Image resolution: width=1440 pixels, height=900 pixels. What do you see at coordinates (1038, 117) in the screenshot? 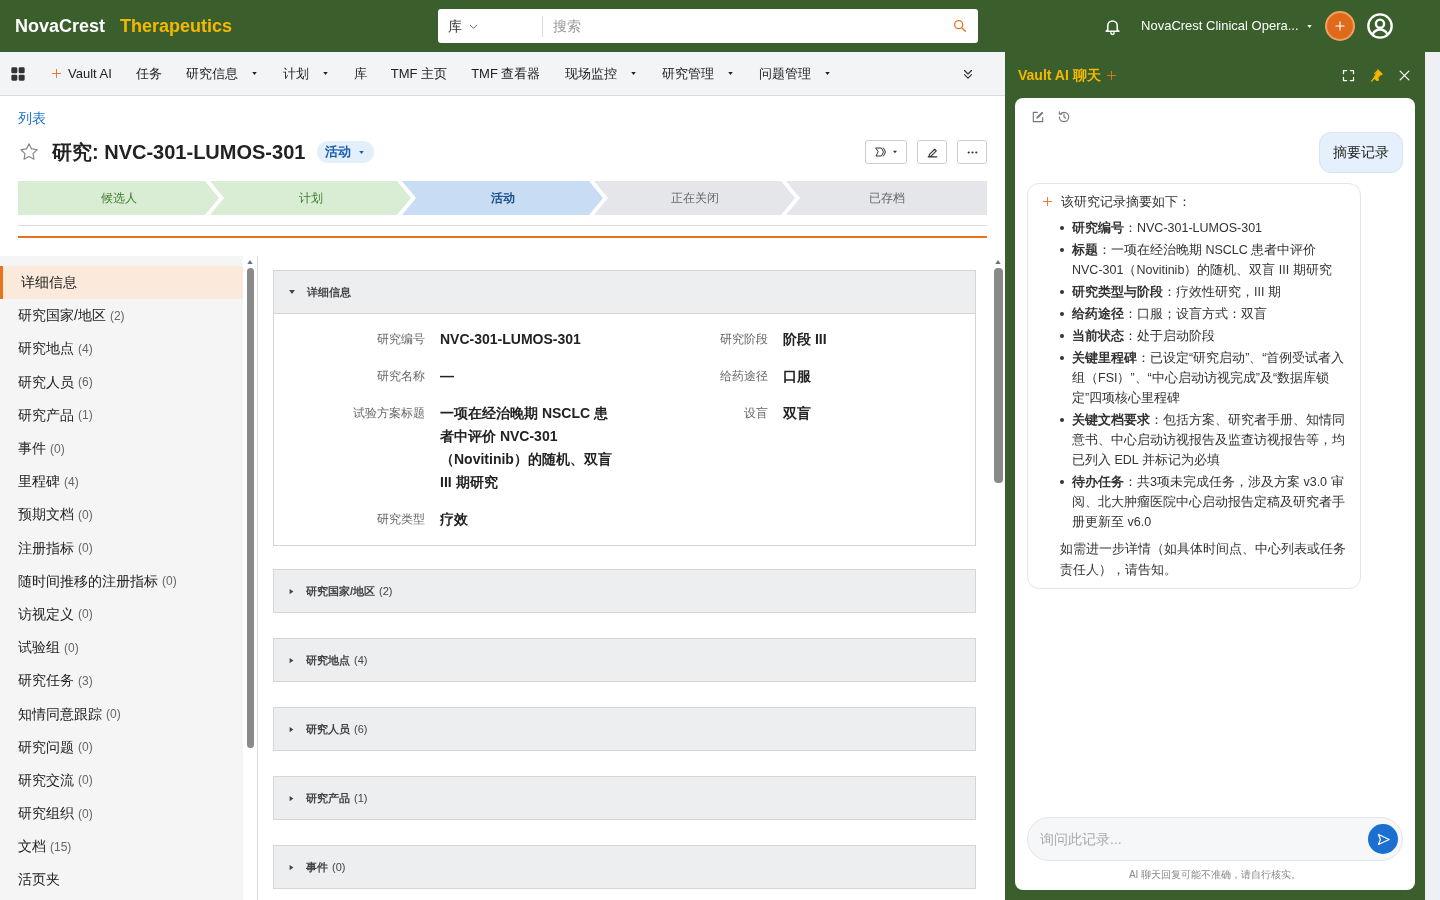
I see `new-chat-icon` at bounding box center [1038, 117].